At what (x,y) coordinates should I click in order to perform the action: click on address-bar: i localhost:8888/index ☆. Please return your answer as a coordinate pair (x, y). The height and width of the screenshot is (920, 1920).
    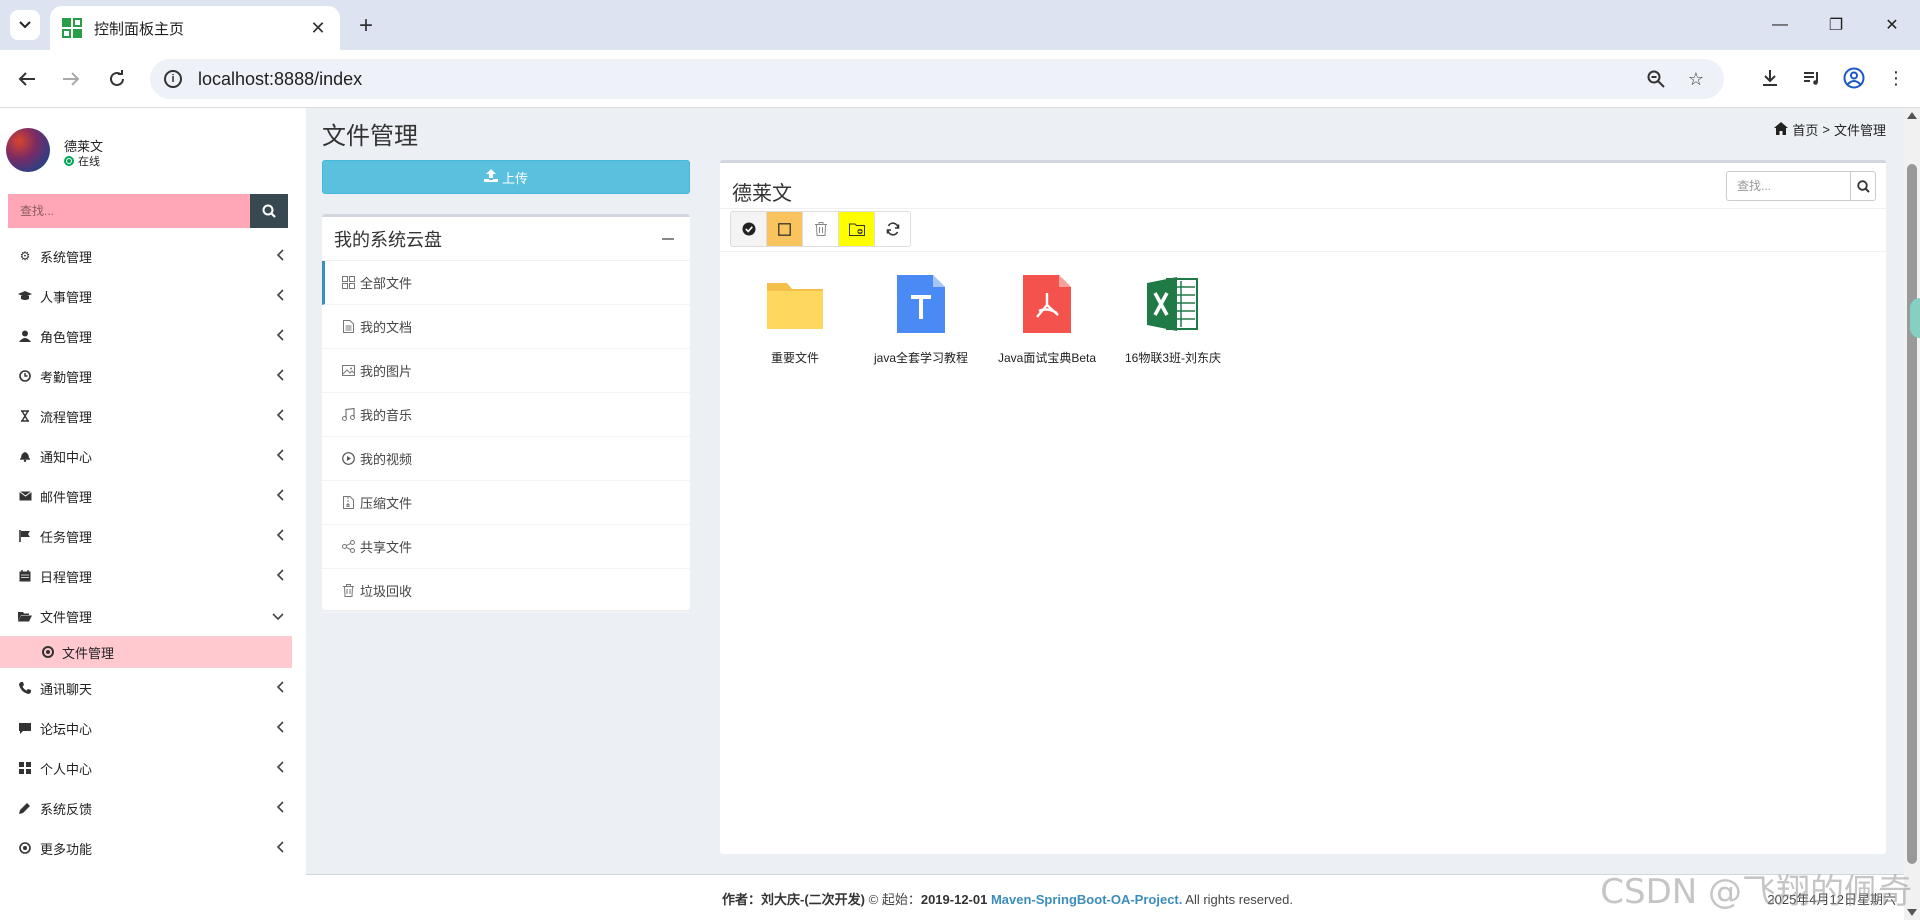
    Looking at the image, I should click on (937, 79).